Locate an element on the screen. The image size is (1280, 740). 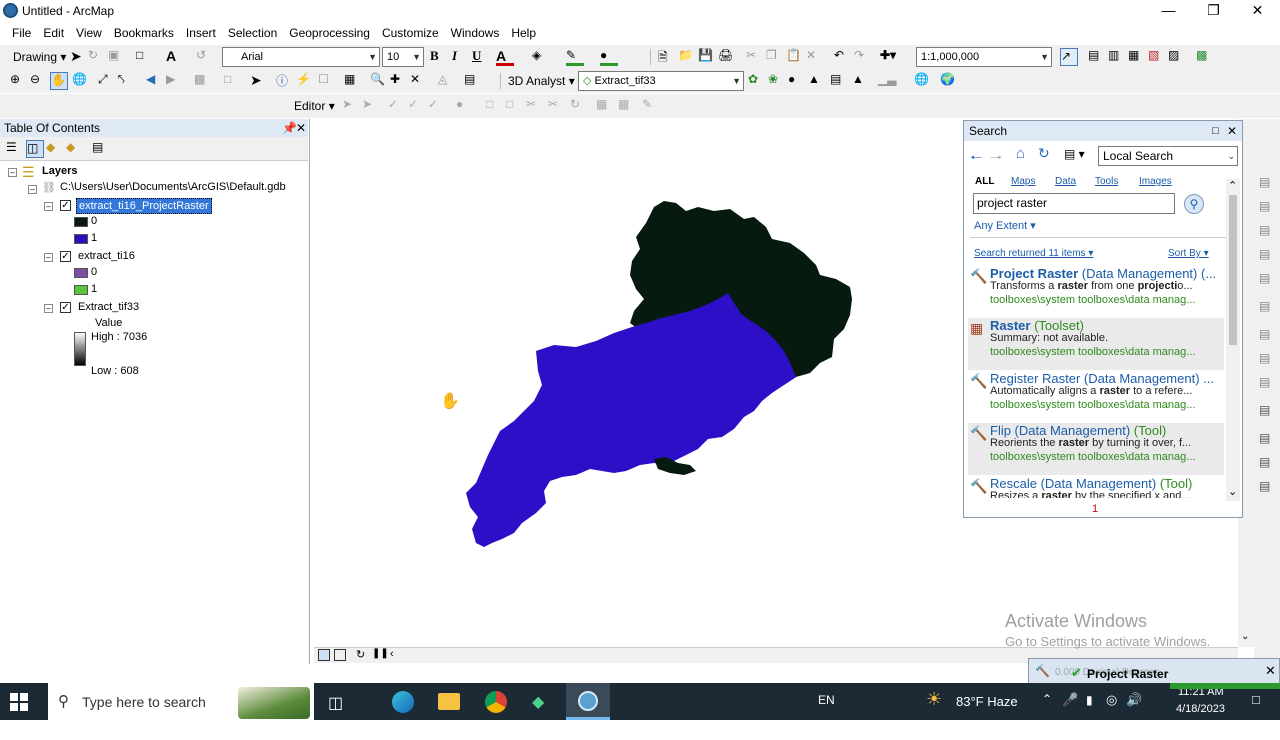
arcscene-icon: ▲ is located at coordinates (861, 81).